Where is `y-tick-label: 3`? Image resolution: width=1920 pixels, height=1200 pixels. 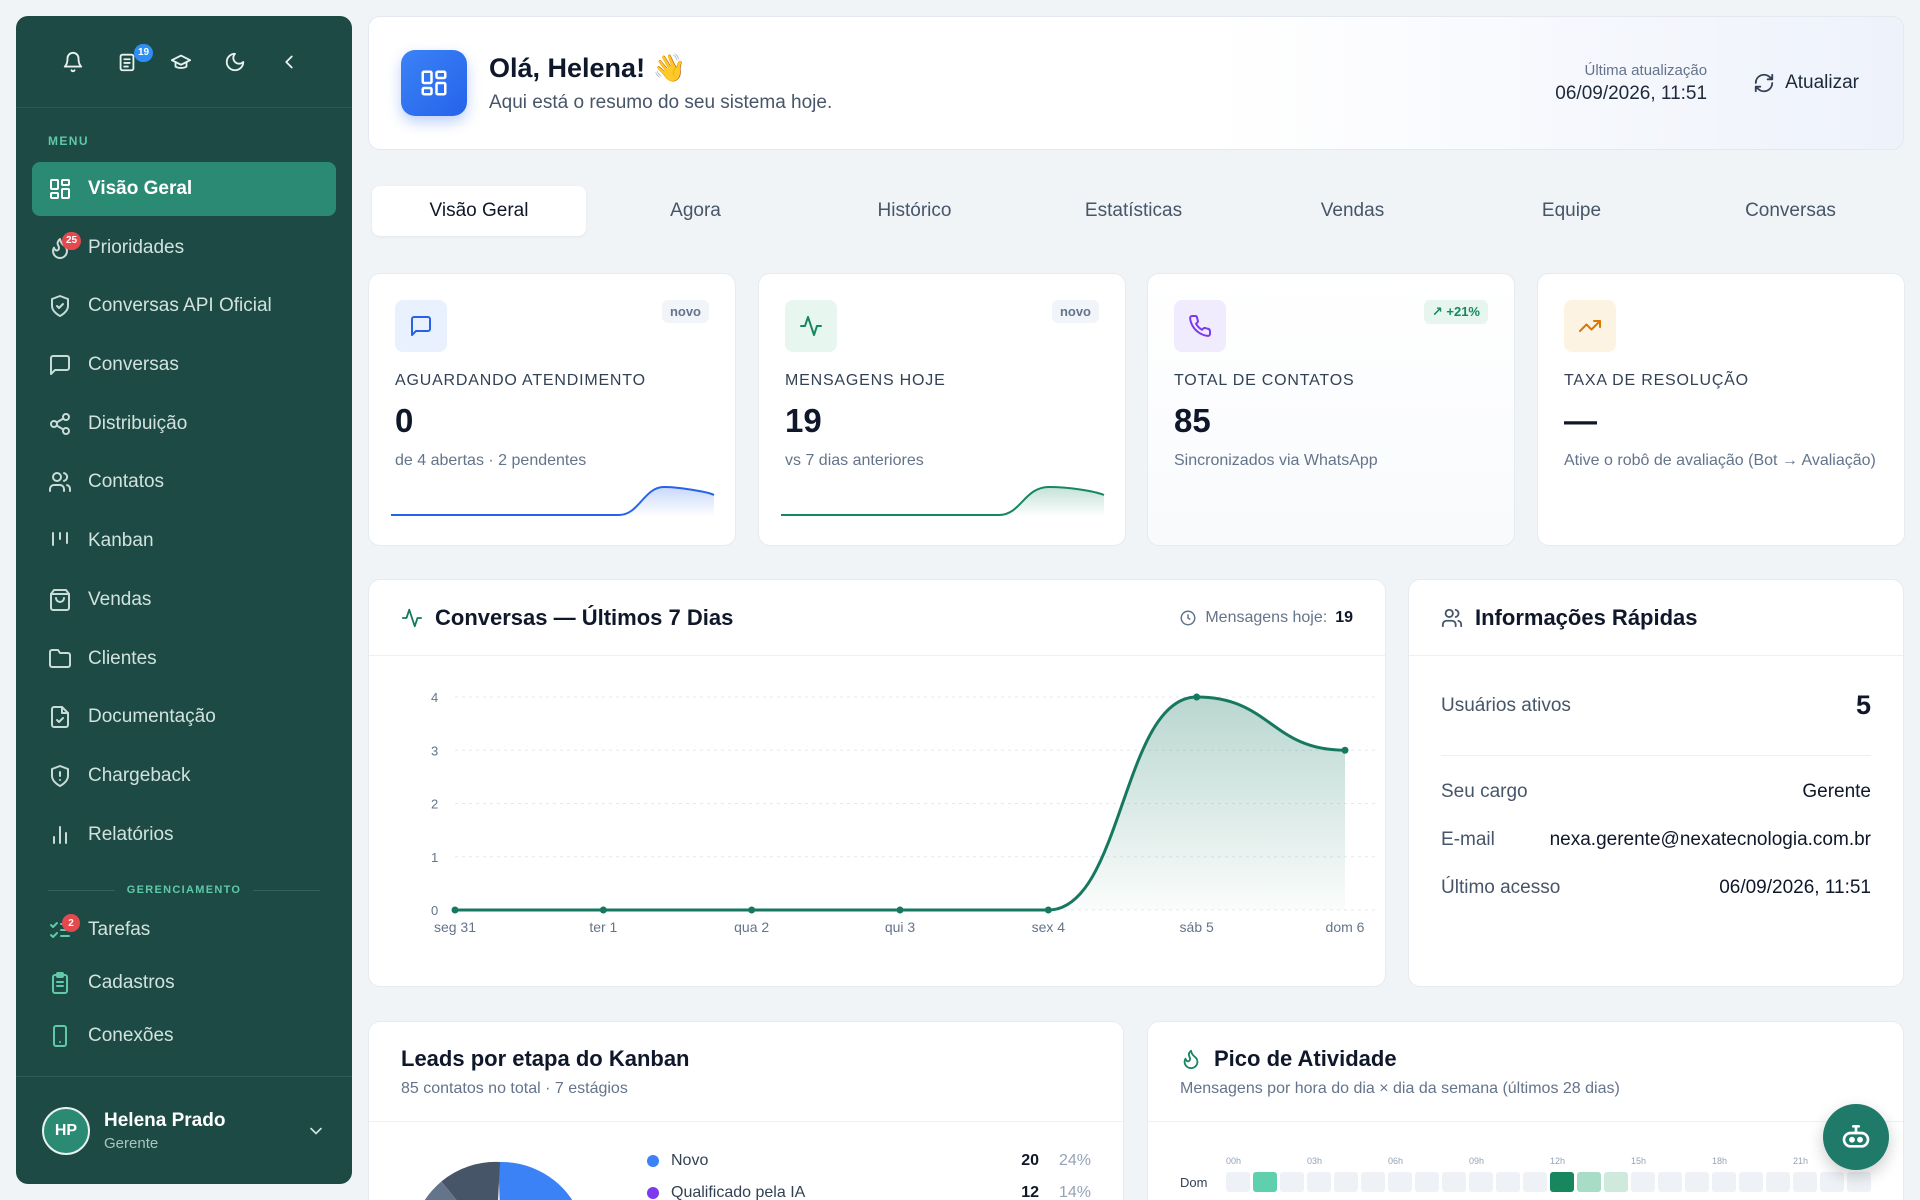
y-tick-label: 3 is located at coordinates (434, 750).